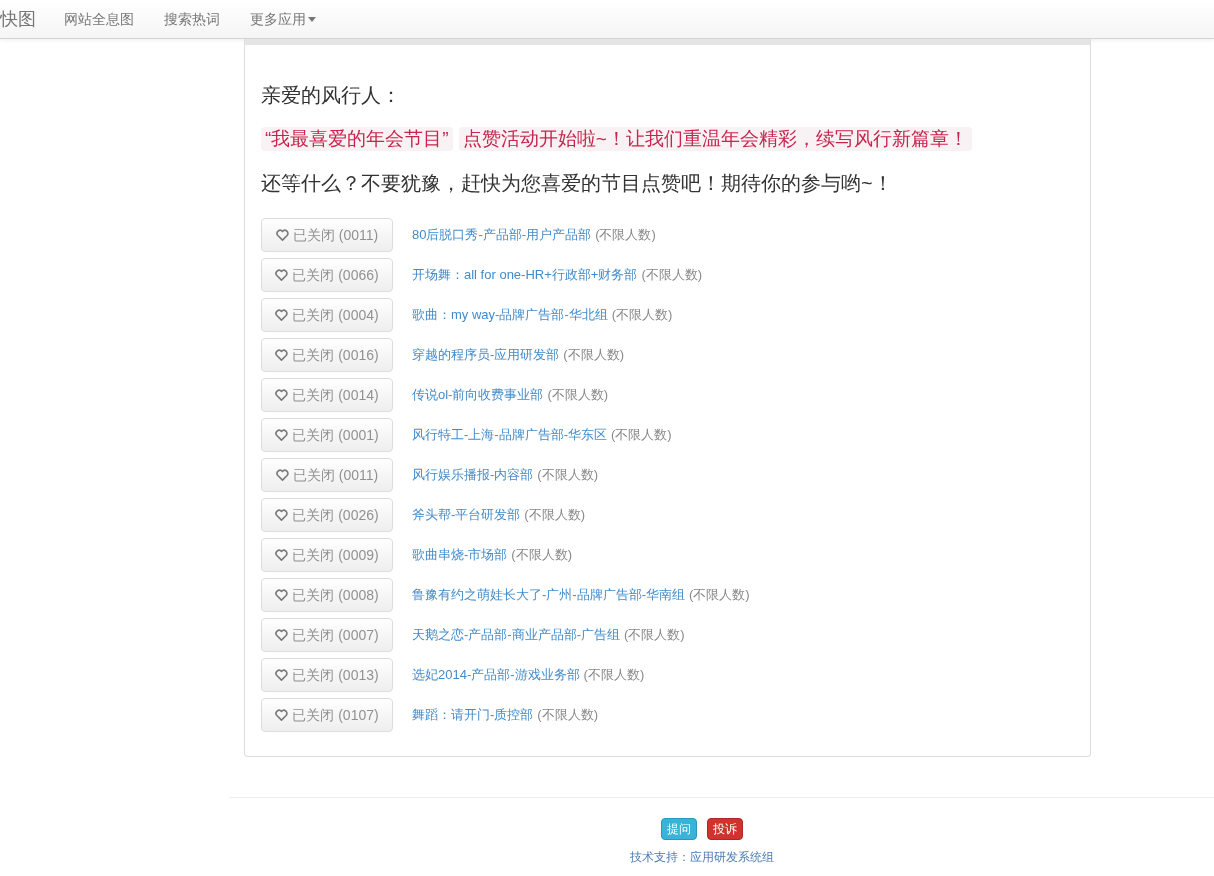 This screenshot has width=1214, height=876. What do you see at coordinates (715, 139) in the screenshot?
I see `highlighted-text: 点赞活动开始啦~！让我们重温年会精彩，续写风行新篇章！` at bounding box center [715, 139].